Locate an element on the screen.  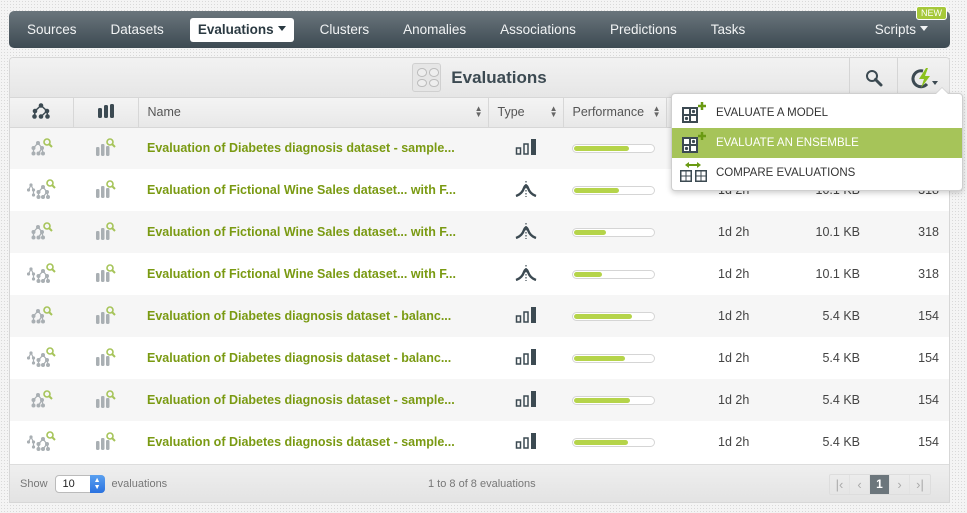
column-header-type: Type ▲ ▼ is located at coordinates (526, 113).